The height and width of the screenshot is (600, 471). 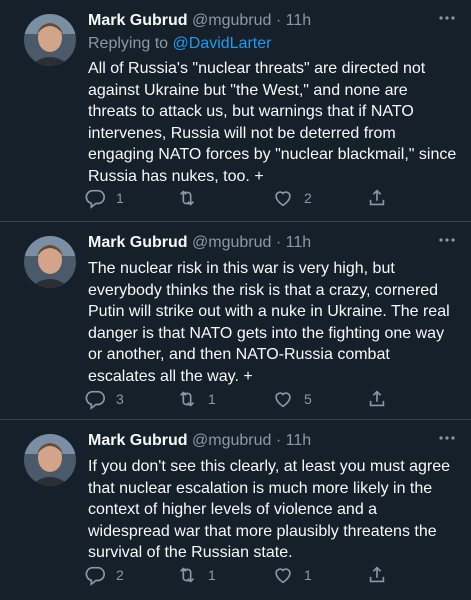 What do you see at coordinates (240, 399) in the screenshot?
I see `tweet-actions: 3 1 5` at bounding box center [240, 399].